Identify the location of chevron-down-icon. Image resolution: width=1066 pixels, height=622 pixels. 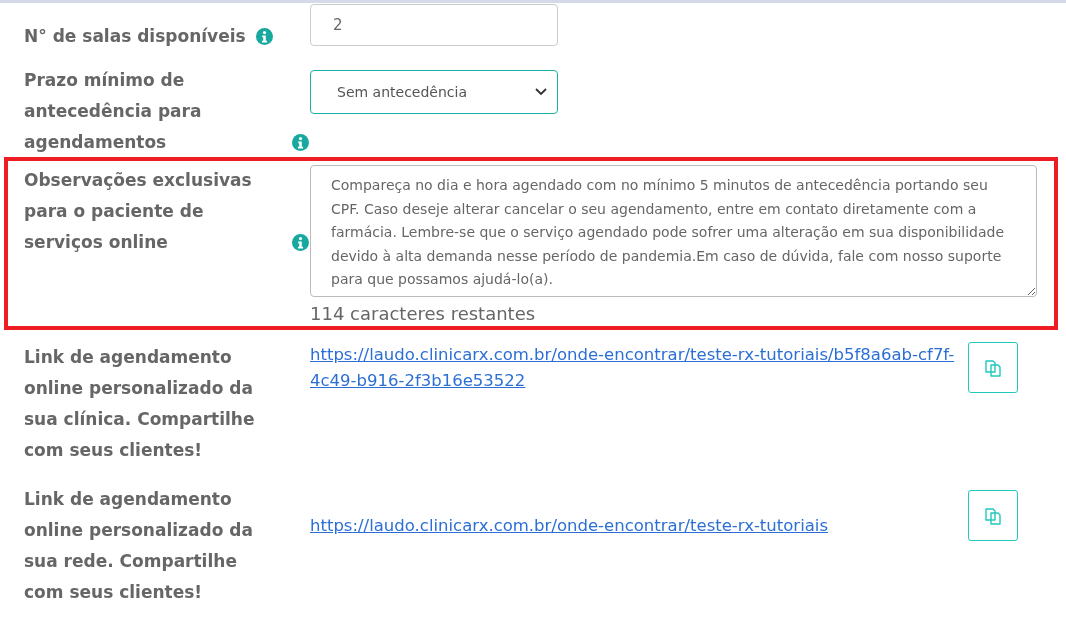
(541, 92).